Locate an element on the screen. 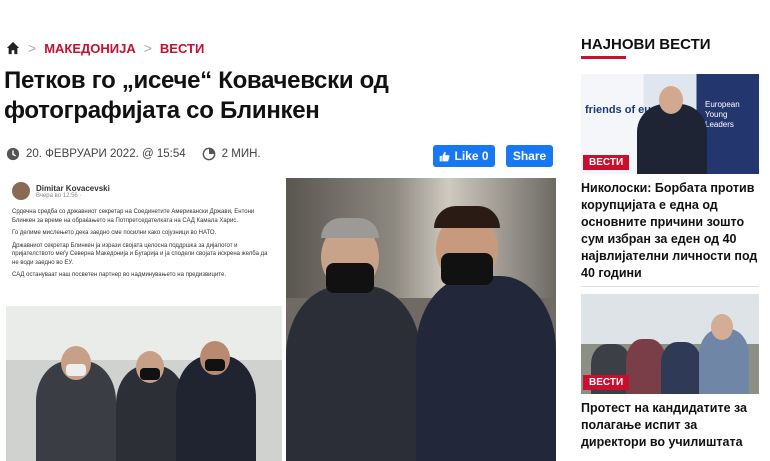 This screenshot has height=461, width=770. fb-author: Dimitar Kovacevski is located at coordinates (73, 188).